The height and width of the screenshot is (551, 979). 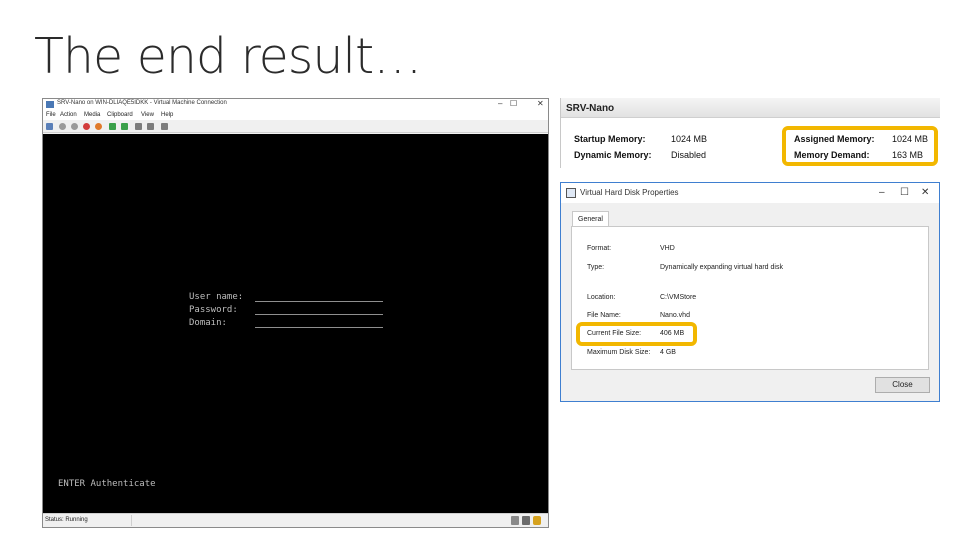 What do you see at coordinates (636, 334) in the screenshot?
I see `file-size-highlight-box` at bounding box center [636, 334].